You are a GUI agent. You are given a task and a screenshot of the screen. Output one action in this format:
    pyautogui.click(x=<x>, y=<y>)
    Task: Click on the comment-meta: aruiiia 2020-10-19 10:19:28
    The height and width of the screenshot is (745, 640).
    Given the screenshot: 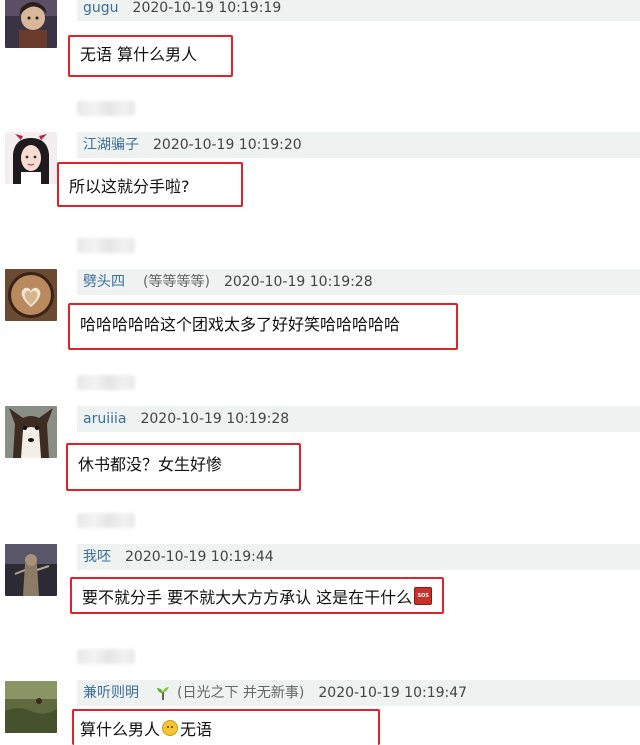 What is the action you would take?
    pyautogui.click(x=358, y=419)
    